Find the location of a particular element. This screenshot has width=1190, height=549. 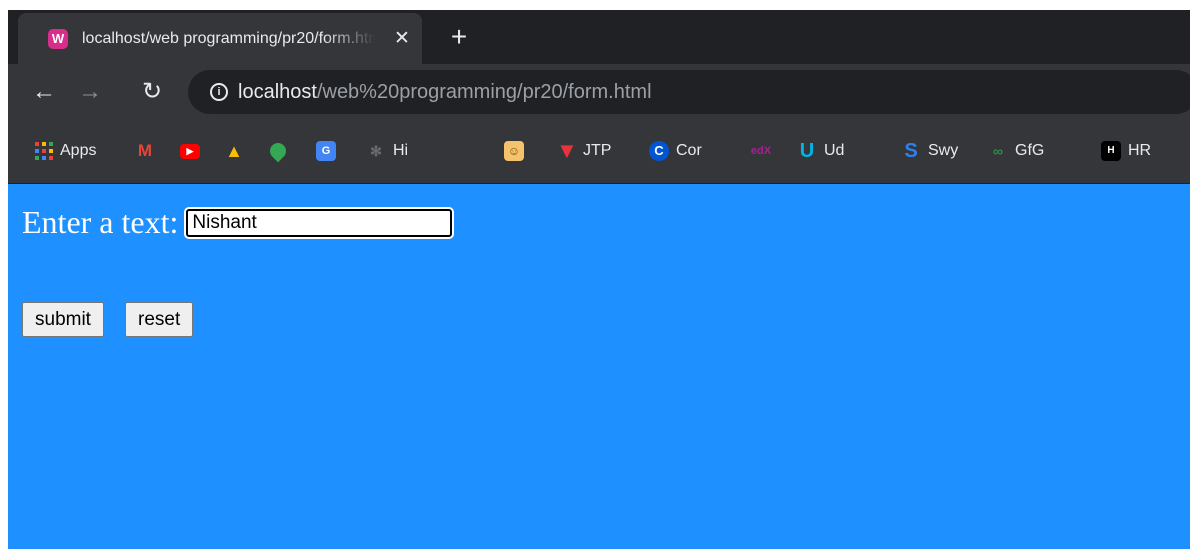

text-input-row: Enter a text: is located at coordinates (237, 222).